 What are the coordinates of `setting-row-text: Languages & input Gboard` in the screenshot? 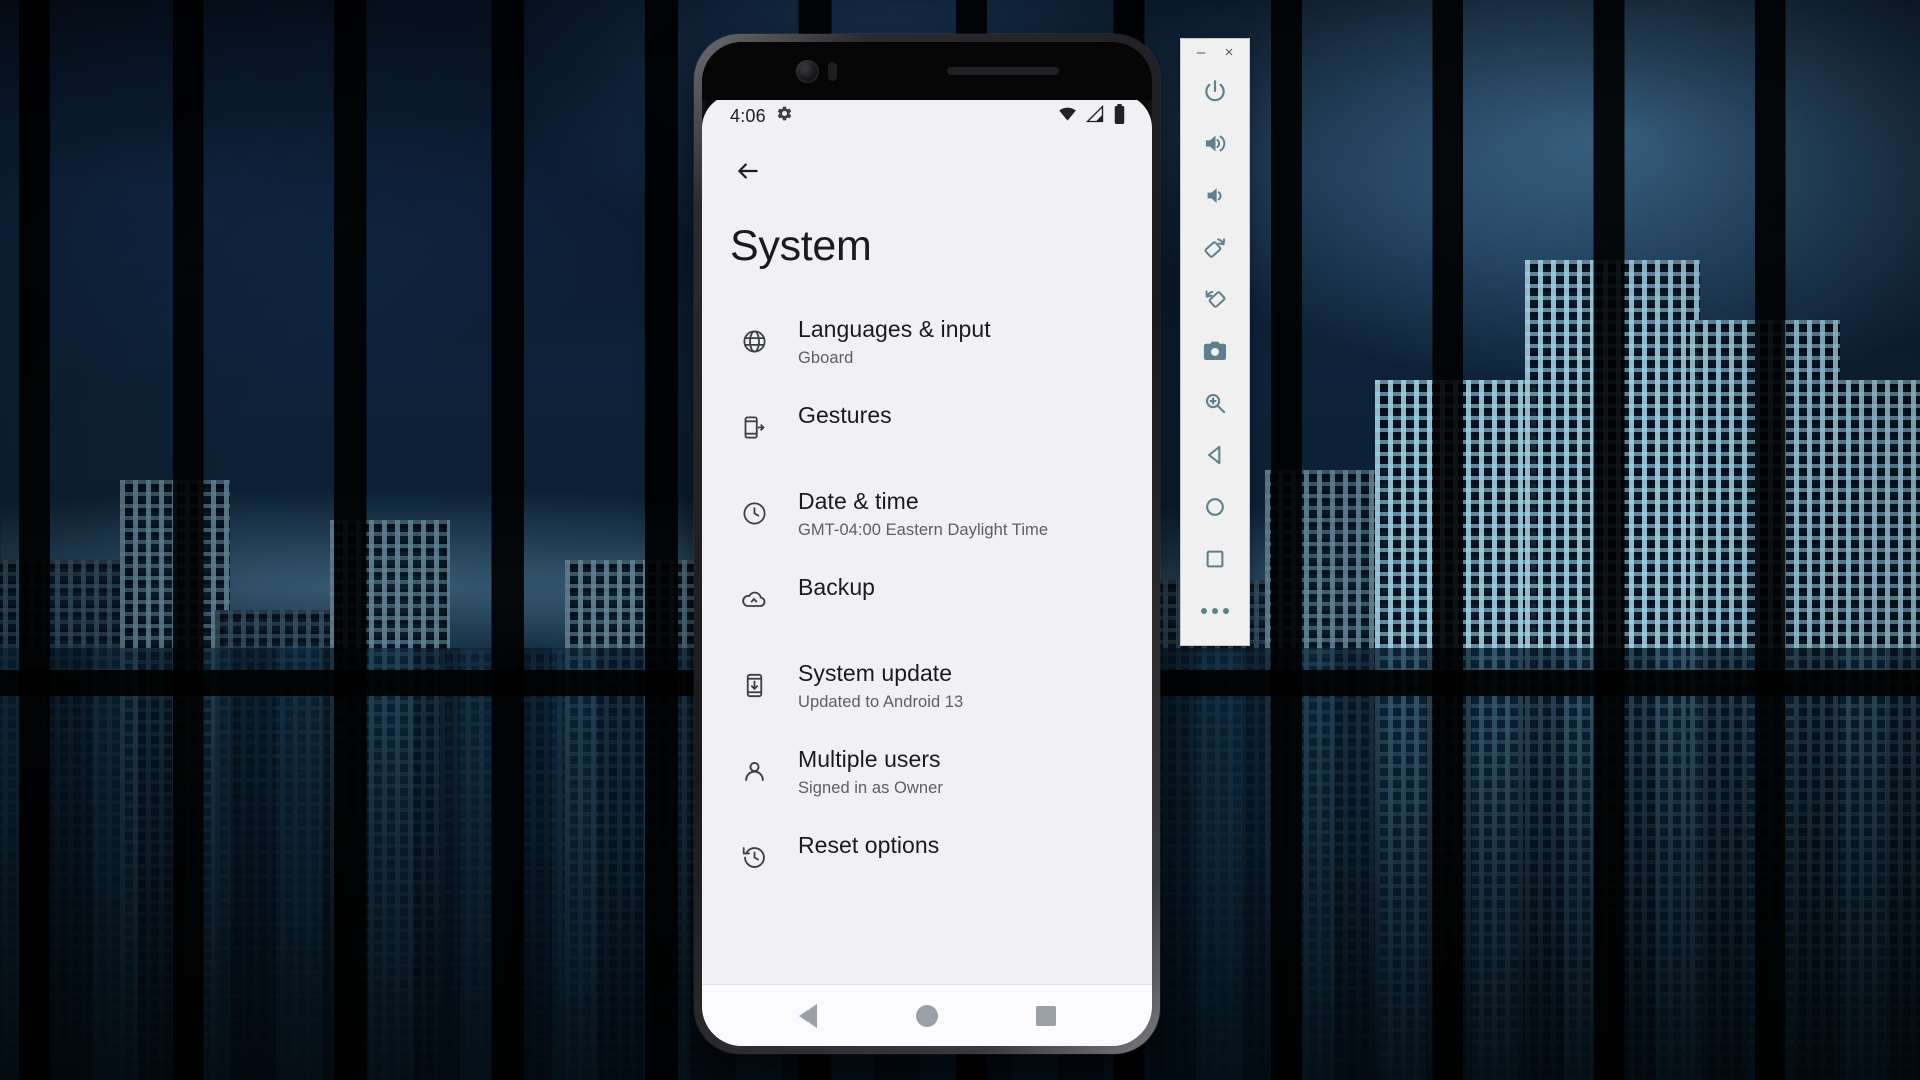 It's located at (885, 340).